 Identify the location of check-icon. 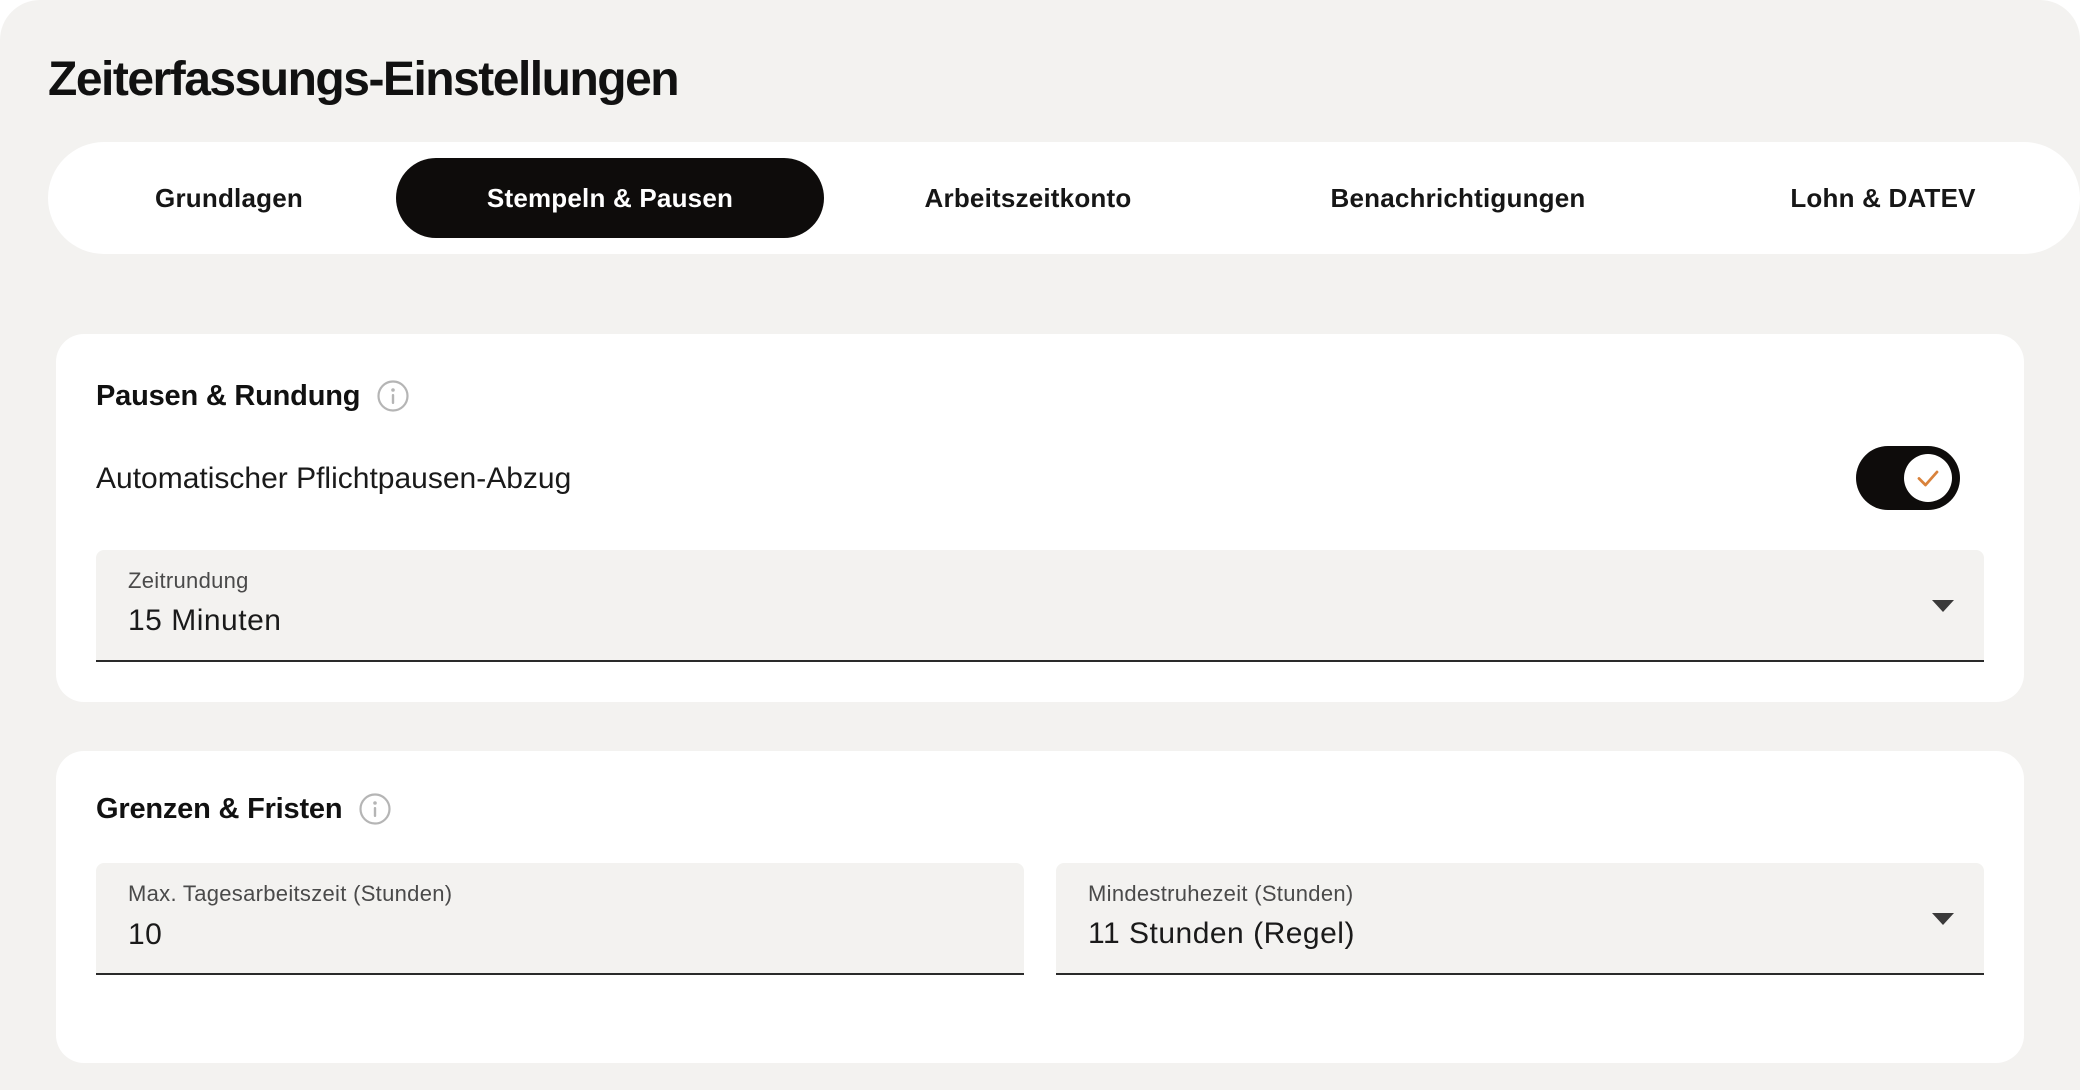
(1928, 478).